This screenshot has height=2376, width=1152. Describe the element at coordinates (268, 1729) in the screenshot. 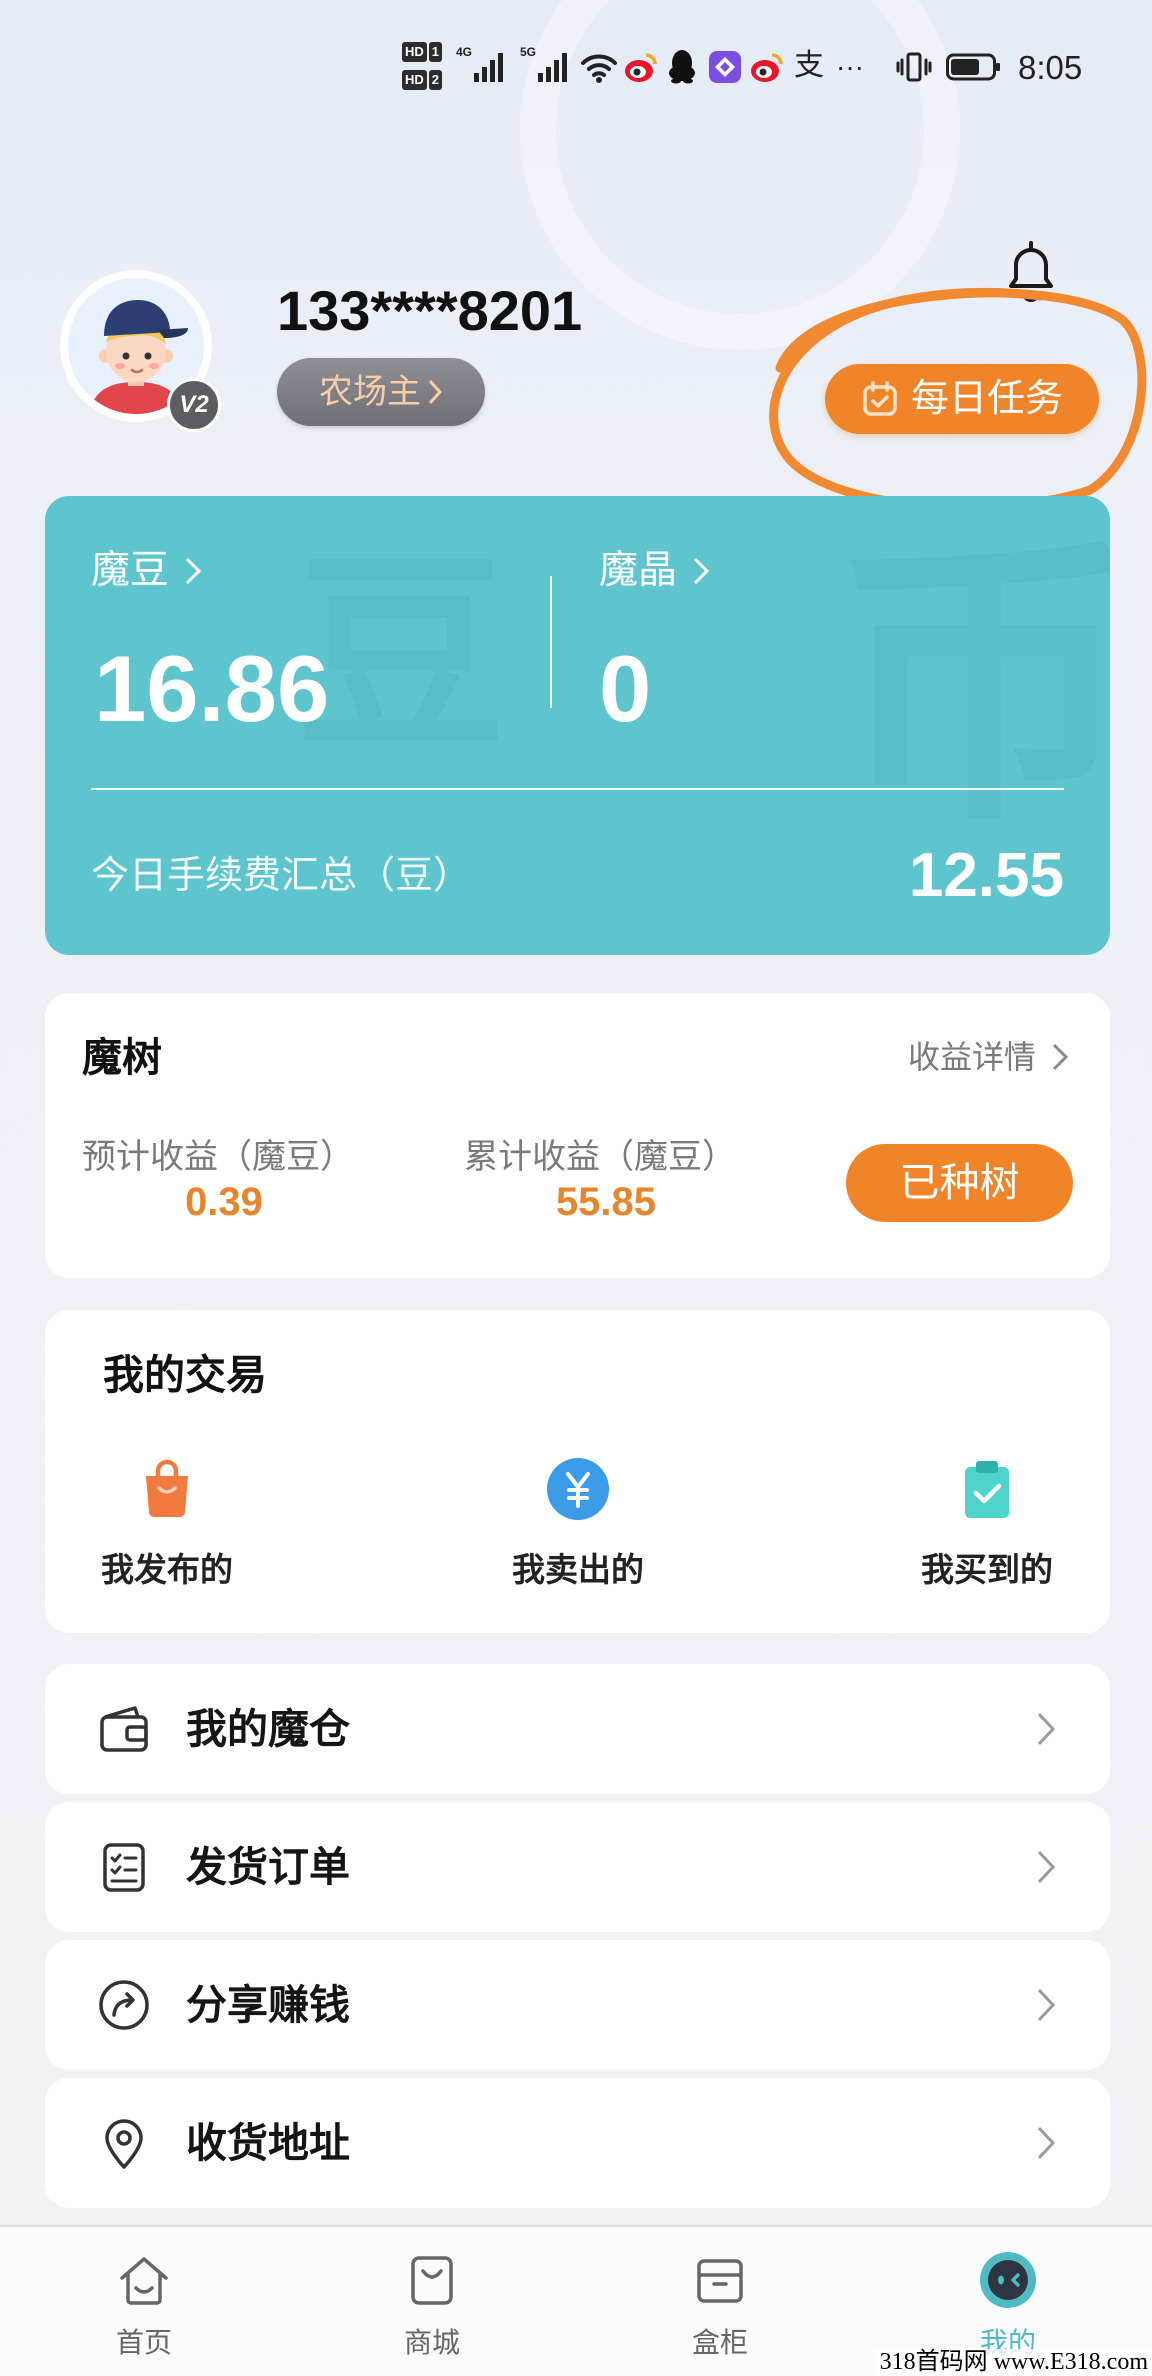

I see `menu-item-label: 我的魔仓` at that location.